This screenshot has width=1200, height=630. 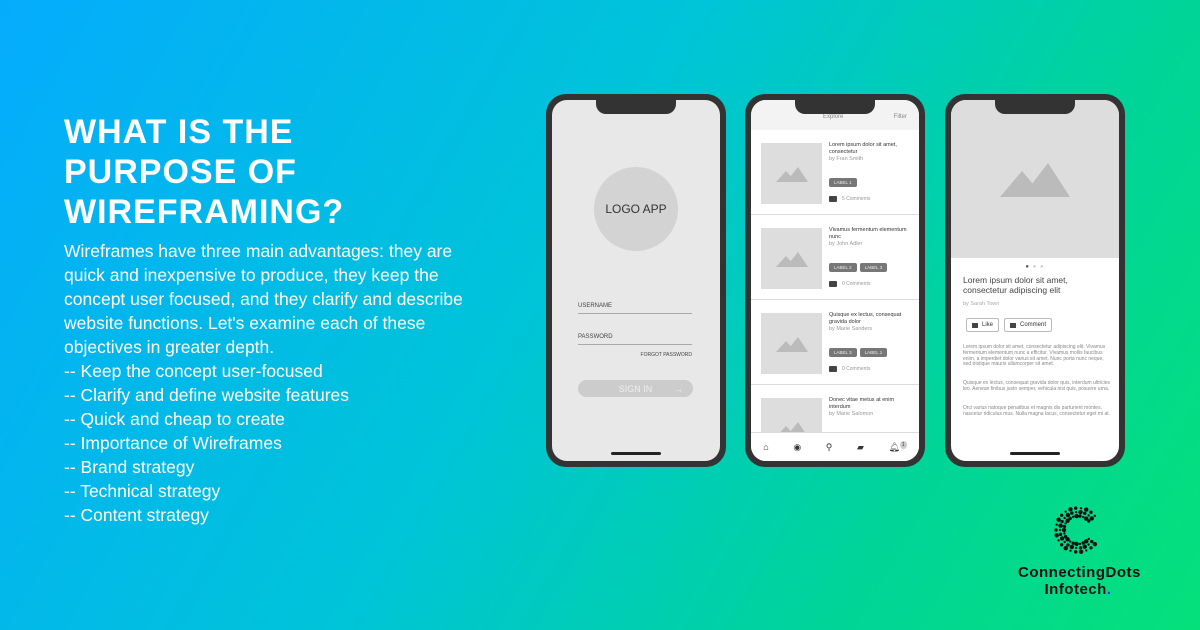 What do you see at coordinates (846, 244) in the screenshot?
I see `card-author: by John Adler` at bounding box center [846, 244].